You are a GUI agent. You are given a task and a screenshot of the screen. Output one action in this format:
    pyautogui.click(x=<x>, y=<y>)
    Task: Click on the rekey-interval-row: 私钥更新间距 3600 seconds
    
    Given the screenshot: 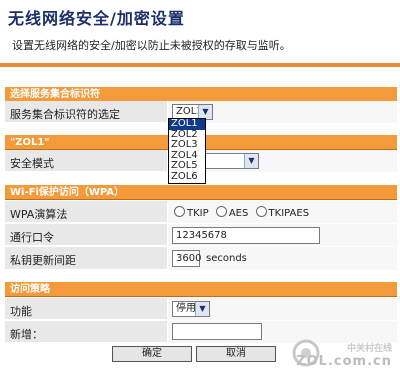 What is the action you would take?
    pyautogui.click(x=201, y=258)
    